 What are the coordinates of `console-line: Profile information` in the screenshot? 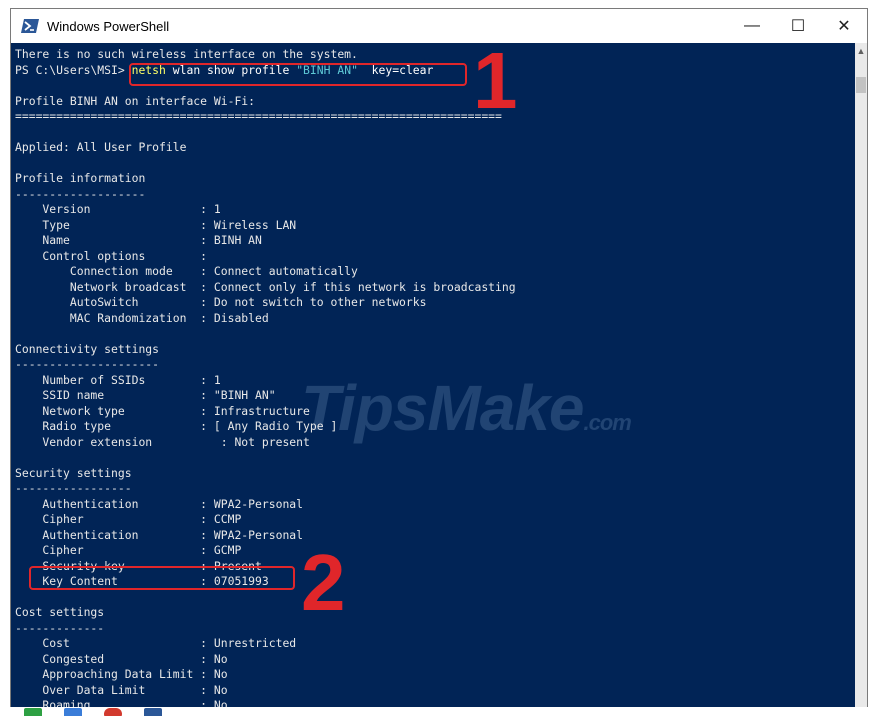 It's located at (80, 178).